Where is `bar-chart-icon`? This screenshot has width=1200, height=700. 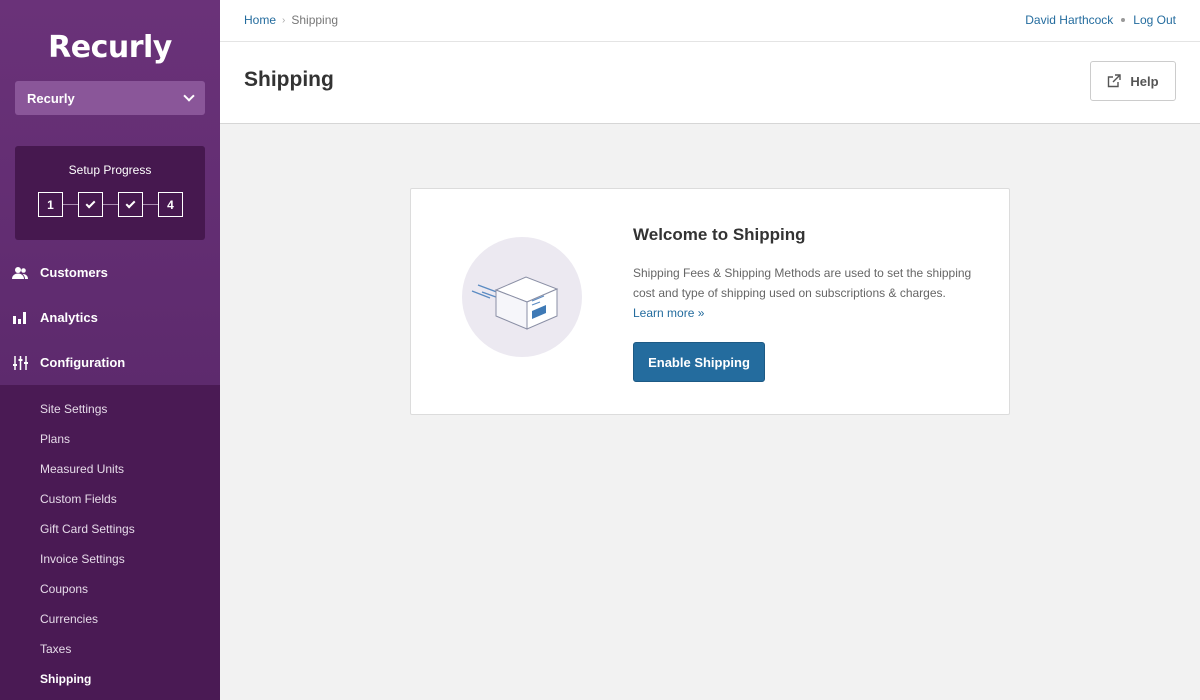 bar-chart-icon is located at coordinates (20, 318).